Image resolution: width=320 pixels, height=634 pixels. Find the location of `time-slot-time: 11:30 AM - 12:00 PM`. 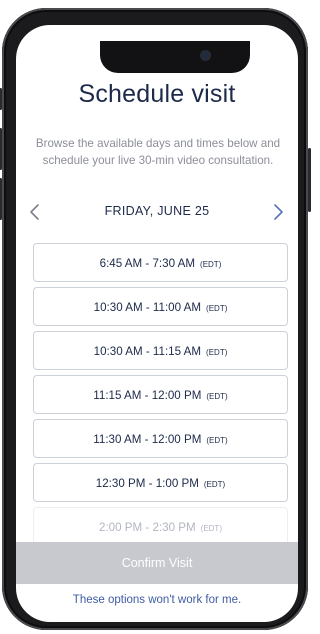

time-slot-time: 11:30 AM - 12:00 PM is located at coordinates (147, 439).